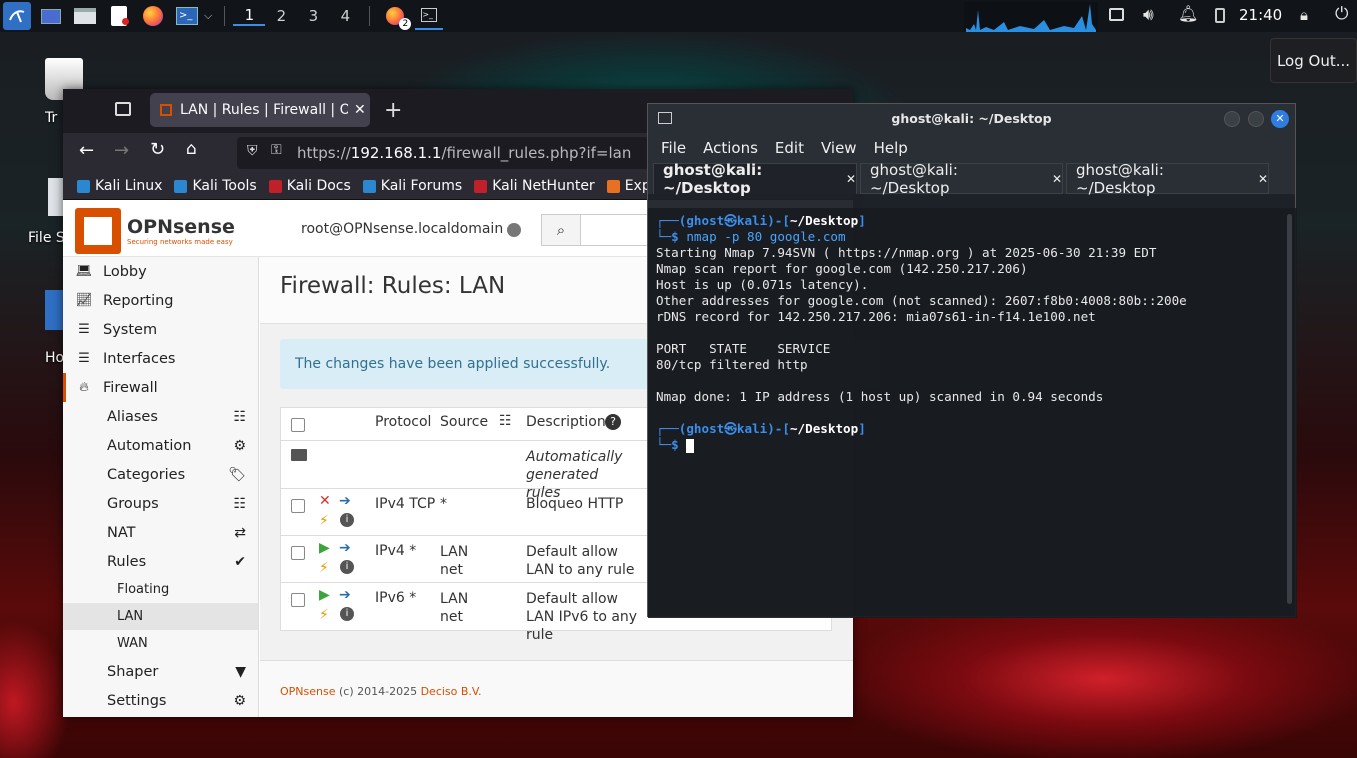  I want to click on terminal-tab-3: ghost@kali: ~/Desktop ✕, so click(1167, 179).